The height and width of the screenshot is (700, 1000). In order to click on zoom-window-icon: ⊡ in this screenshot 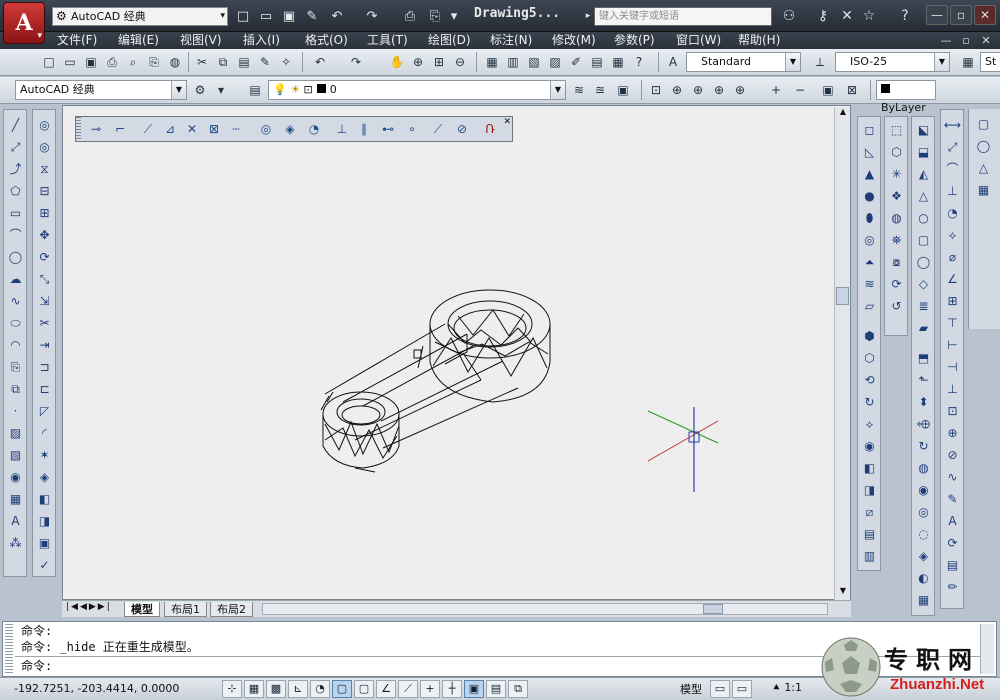, I will do `click(656, 90)`.